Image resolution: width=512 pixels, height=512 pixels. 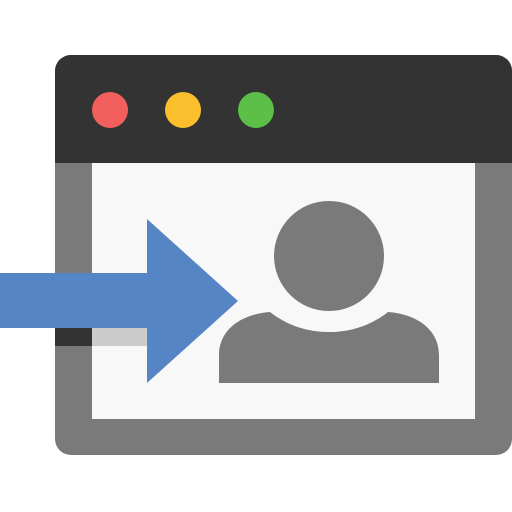 What do you see at coordinates (329, 256) in the screenshot?
I see `user-head` at bounding box center [329, 256].